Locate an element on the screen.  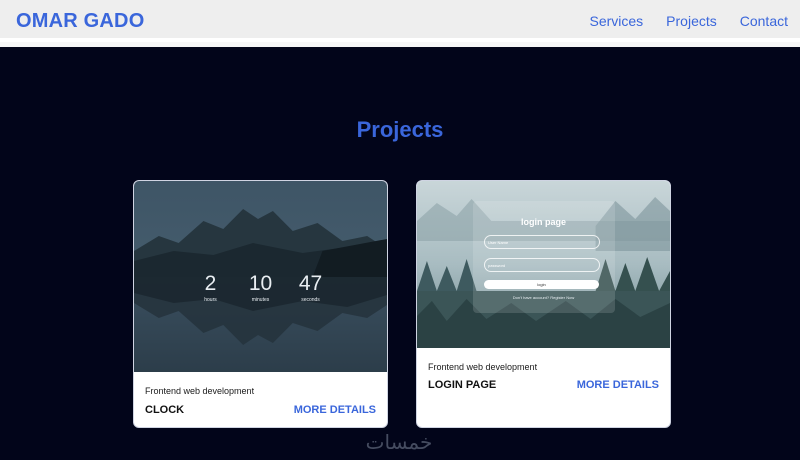
clock-minutes-label: minutes is located at coordinates (260, 300).